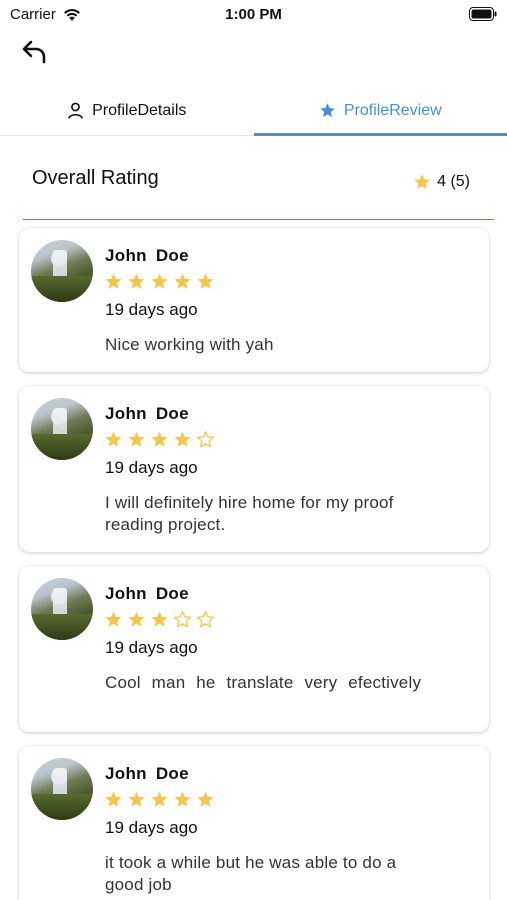  What do you see at coordinates (258, 185) in the screenshot?
I see `overall-rating-section: Overall Rating 4 (5)` at bounding box center [258, 185].